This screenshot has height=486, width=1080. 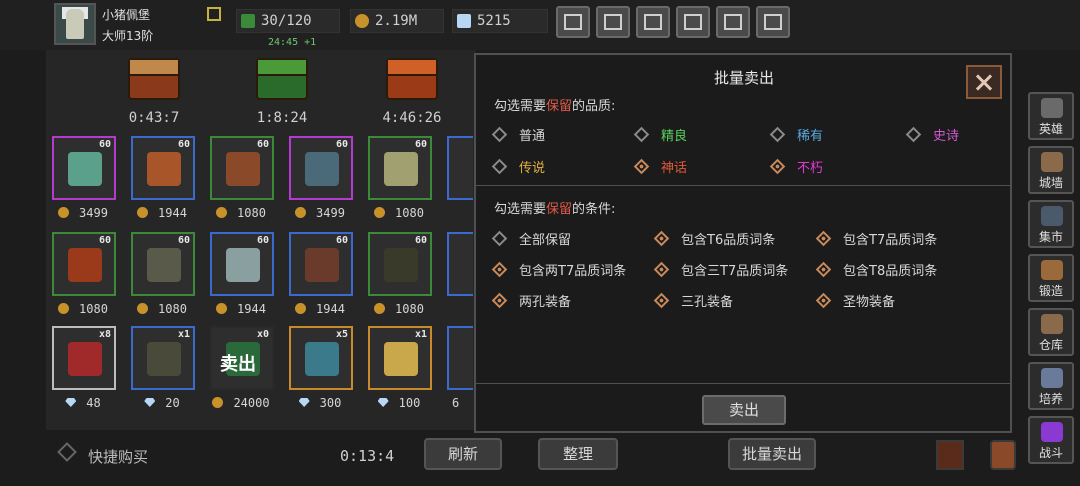 What do you see at coordinates (714, 238) in the screenshot?
I see `condition-option: 包含T6品质词条` at bounding box center [714, 238].